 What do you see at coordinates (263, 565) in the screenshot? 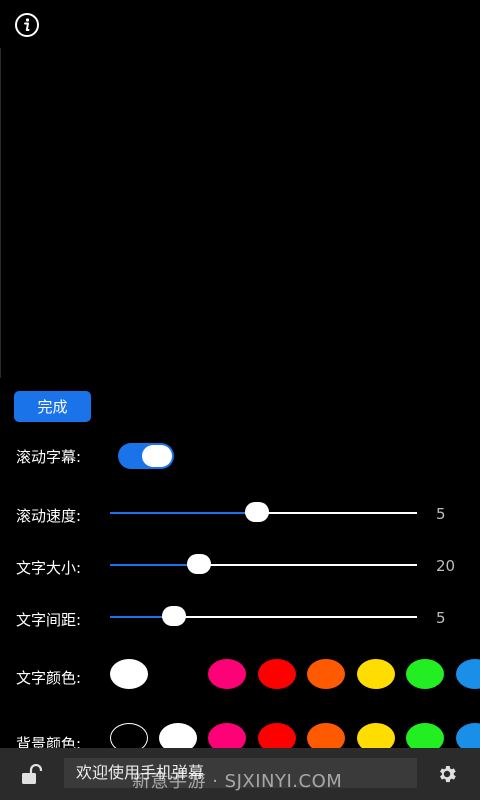
I see `size-slider` at bounding box center [263, 565].